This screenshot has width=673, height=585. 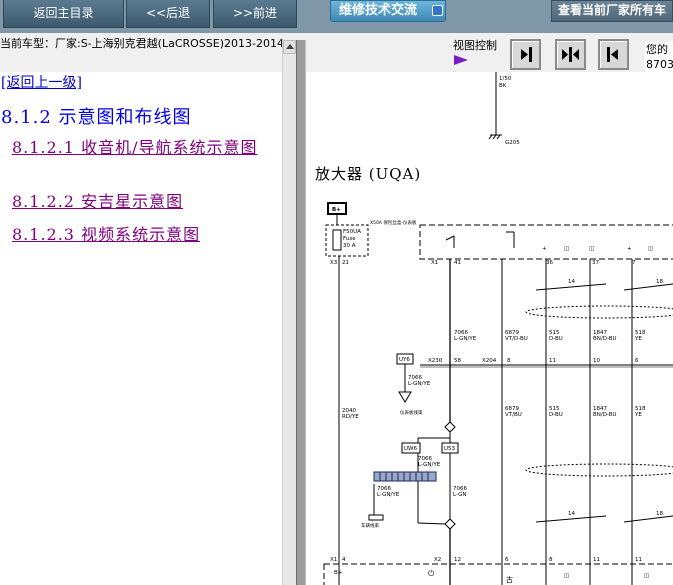 What do you see at coordinates (596, 361) in the screenshot?
I see `pin-10: 10` at bounding box center [596, 361].